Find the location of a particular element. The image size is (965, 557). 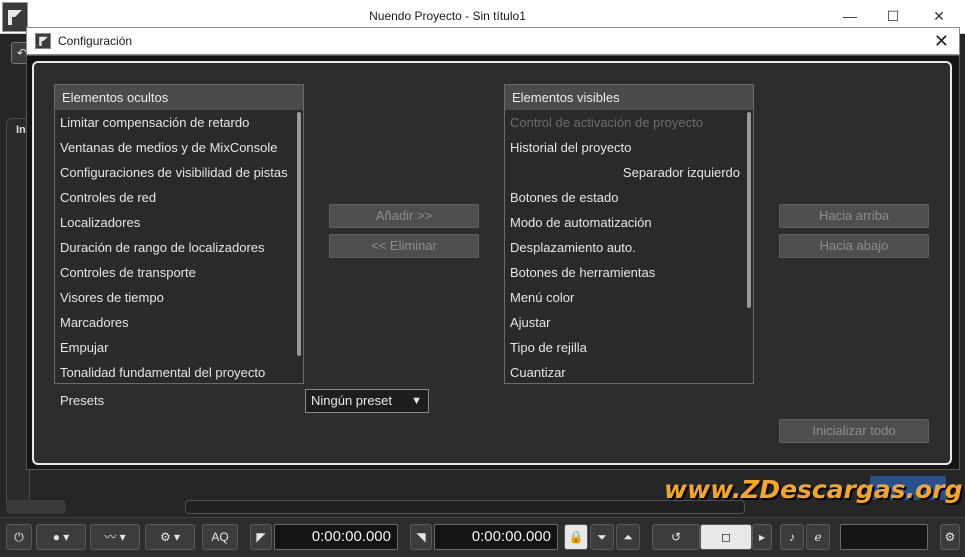

list-item: Separador izquierdo is located at coordinates (629, 172).